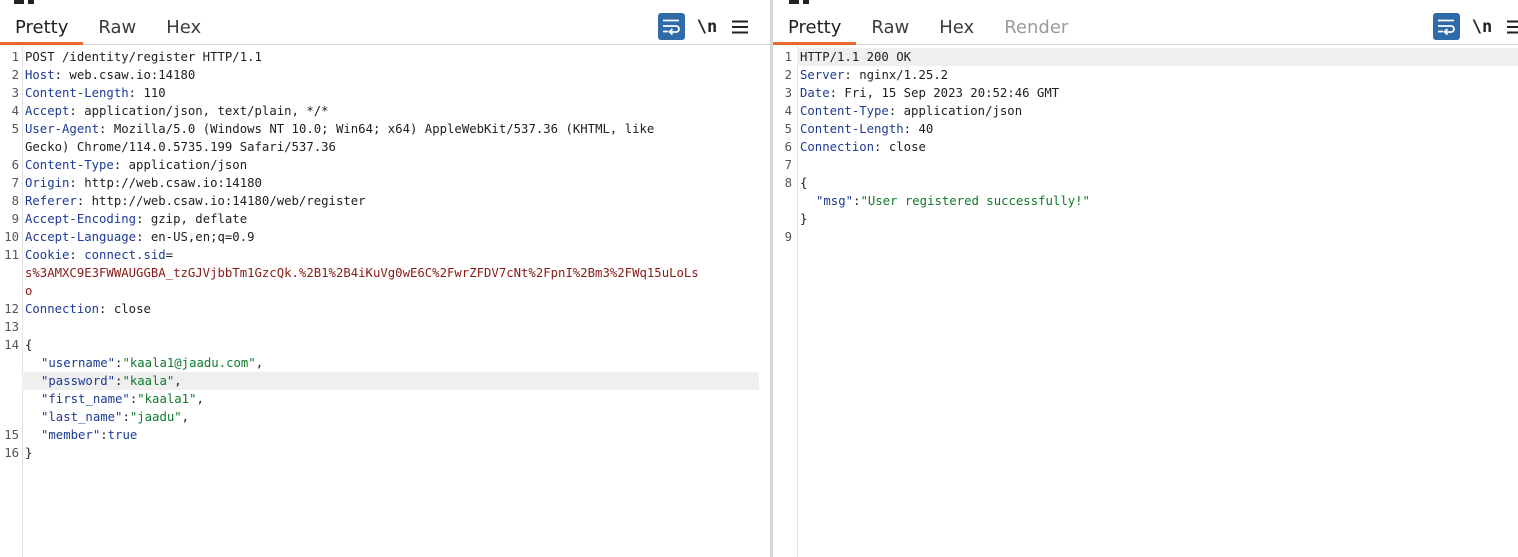 The width and height of the screenshot is (1518, 557). What do you see at coordinates (1145, 147) in the screenshot?
I see `code-line: 6 Connection: close` at bounding box center [1145, 147].